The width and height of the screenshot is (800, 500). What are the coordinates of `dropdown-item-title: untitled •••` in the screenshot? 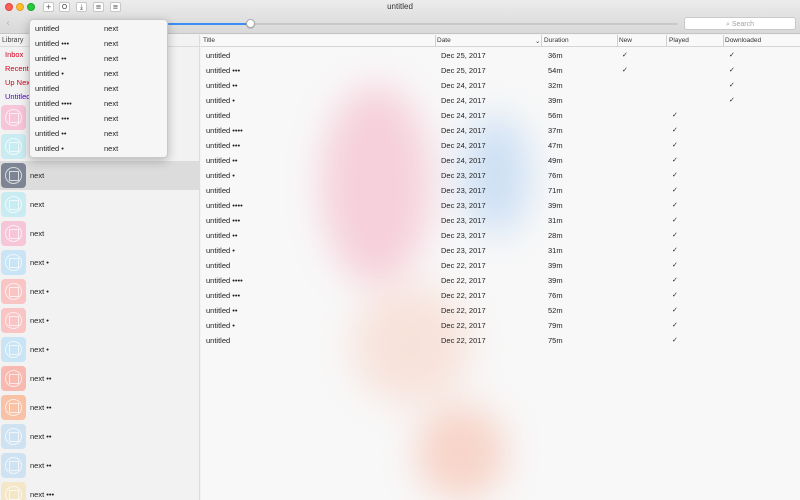 It's located at (52, 43).